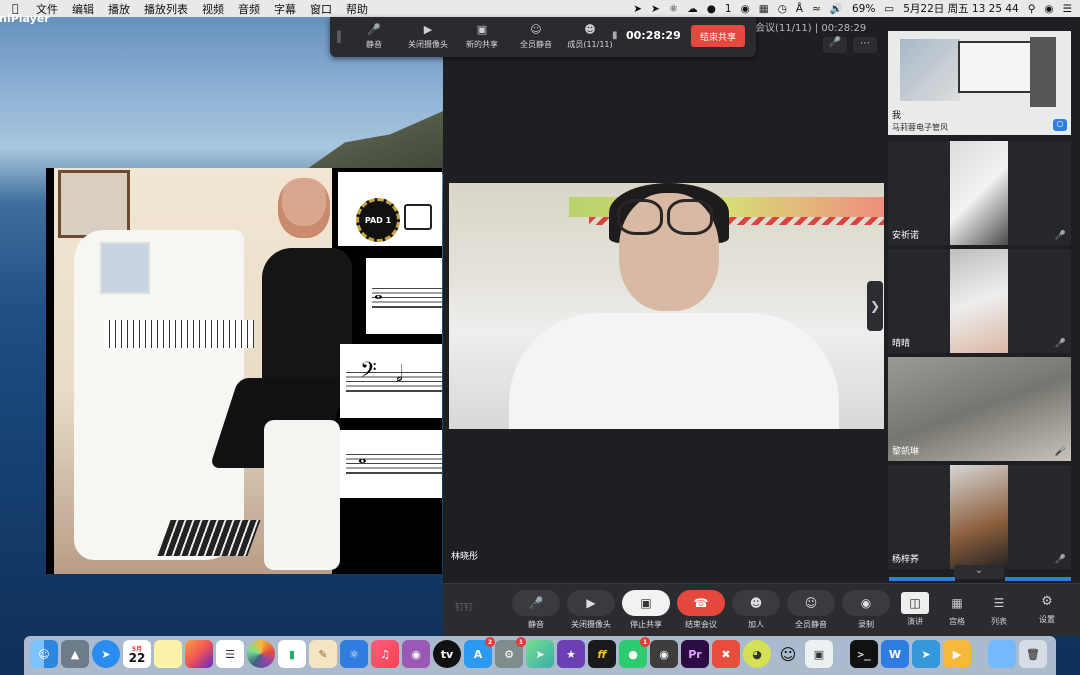 Image resolution: width=1080 pixels, height=675 pixels. I want to click on pages-icon, so click(199, 654).